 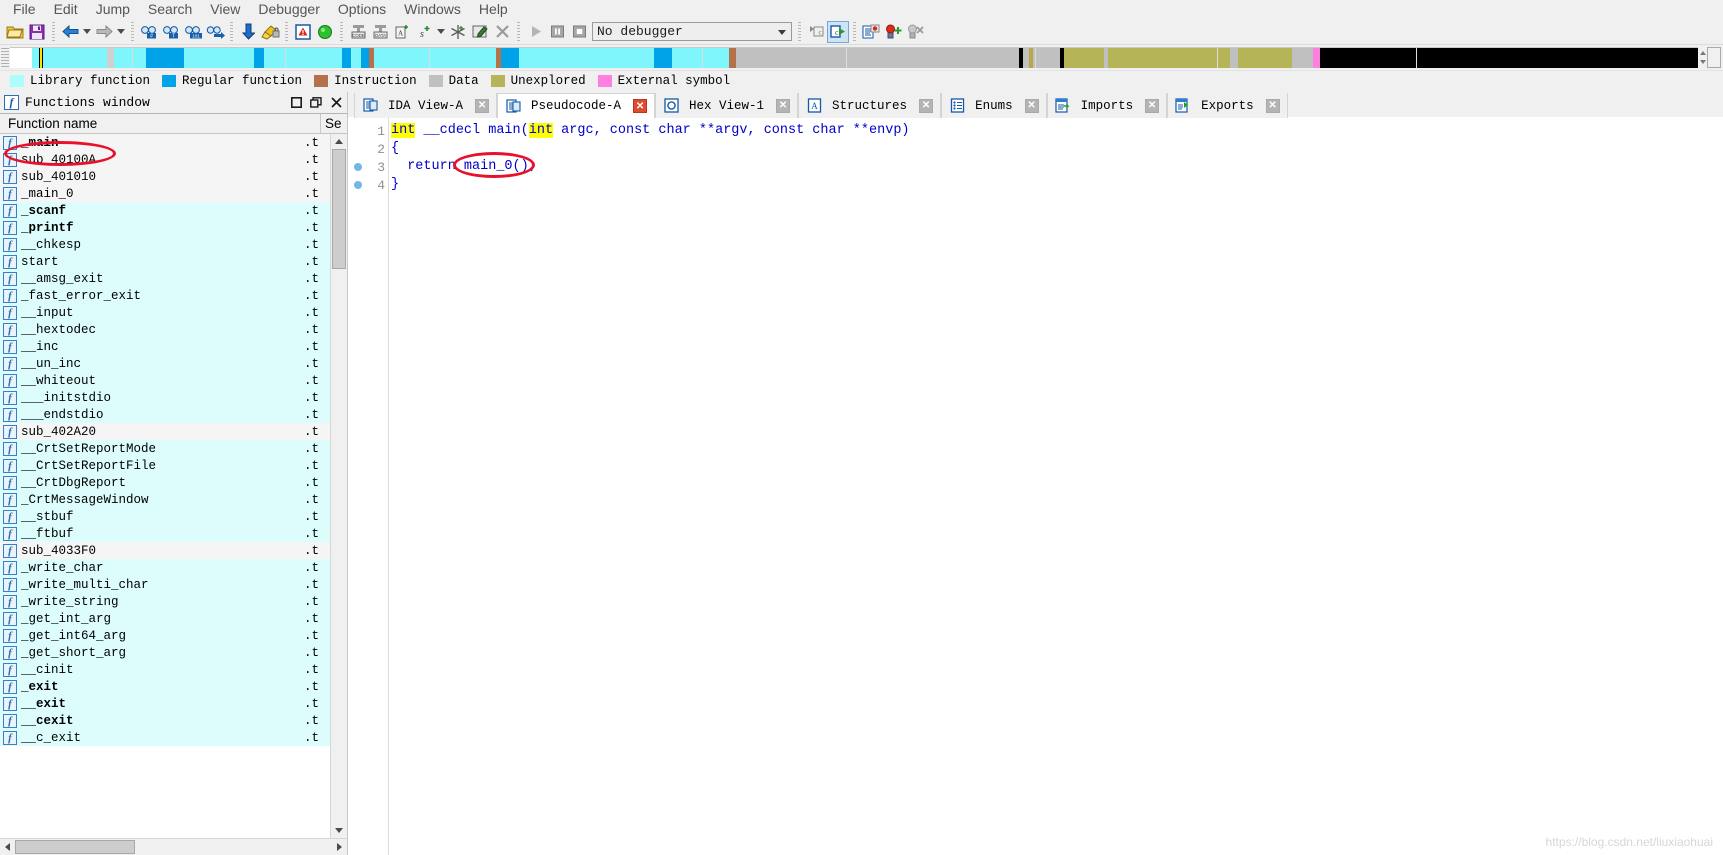 What do you see at coordinates (75, 847) in the screenshot?
I see `hscroll-thumb` at bounding box center [75, 847].